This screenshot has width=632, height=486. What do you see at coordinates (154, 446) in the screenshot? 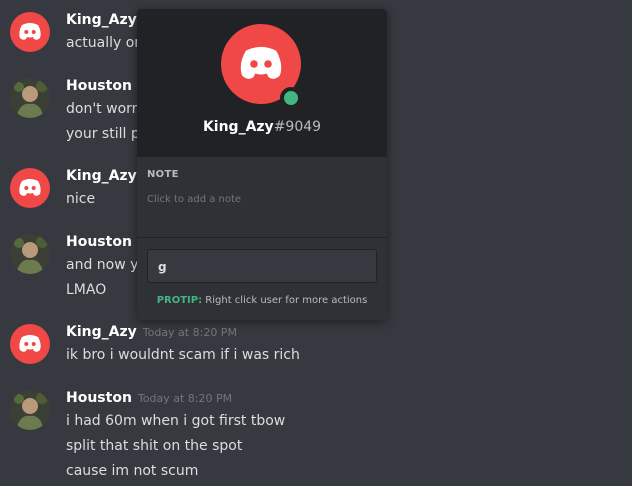
I see `message-text: split that shit on the spot` at bounding box center [154, 446].